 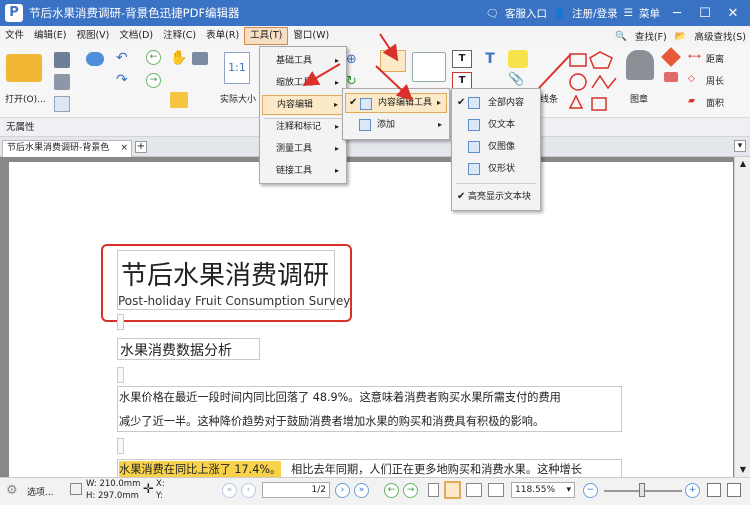 I want to click on eraser-small-icon, so click(x=671, y=77).